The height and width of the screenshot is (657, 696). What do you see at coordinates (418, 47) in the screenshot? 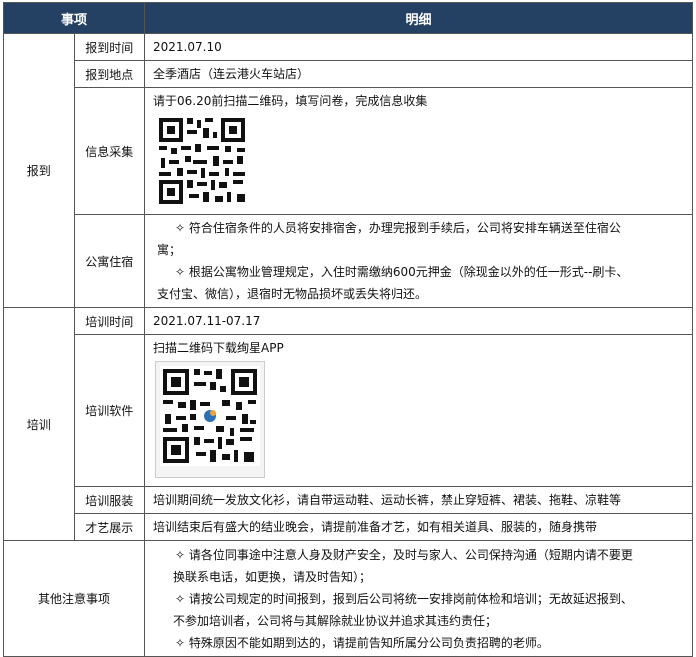
I see `report-time-value: 2021.07.10` at bounding box center [418, 47].